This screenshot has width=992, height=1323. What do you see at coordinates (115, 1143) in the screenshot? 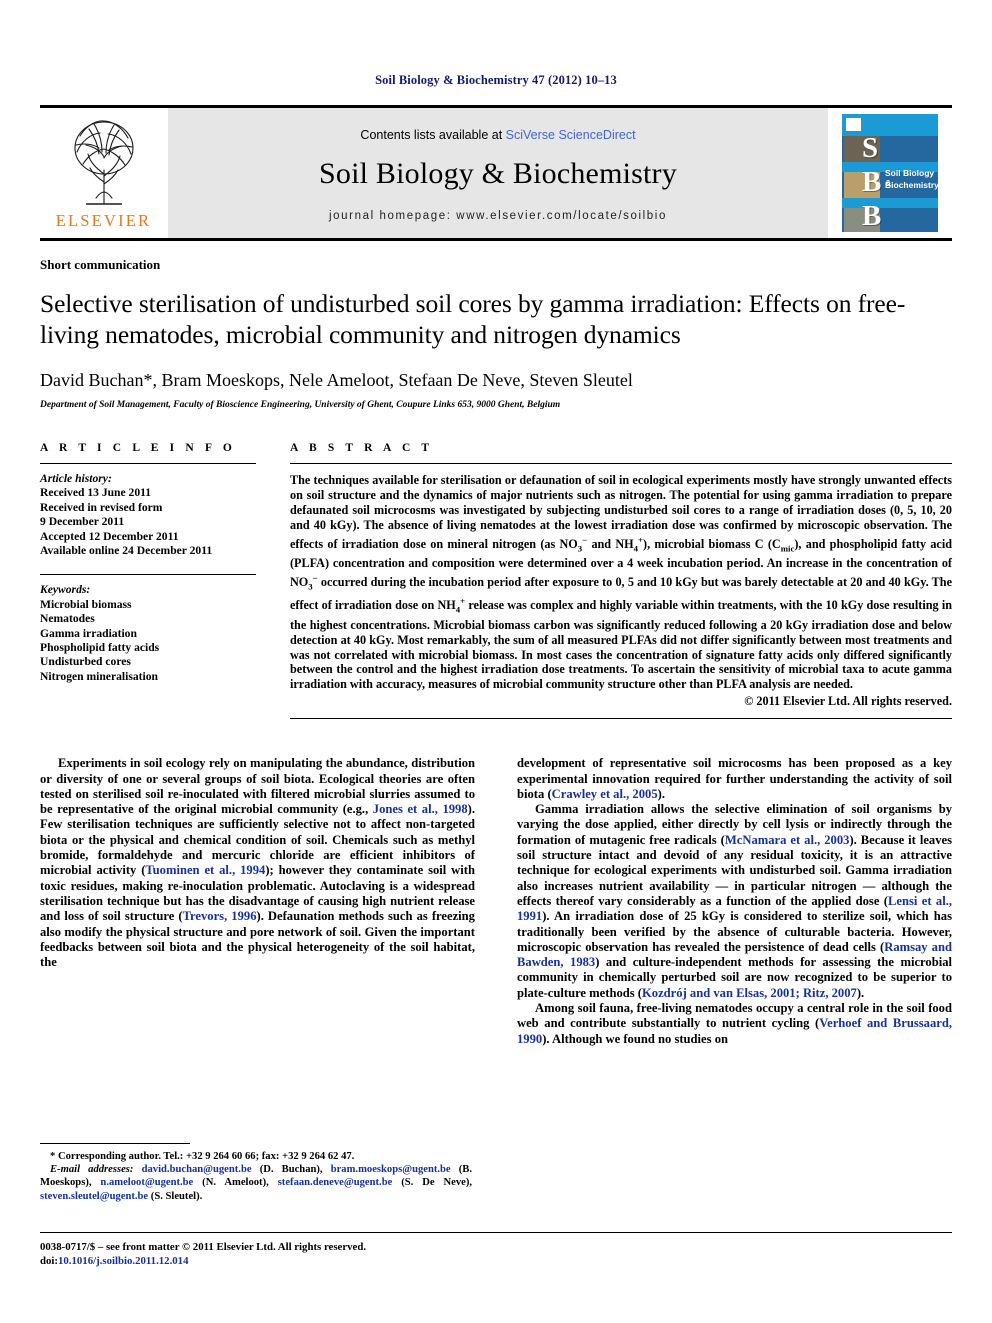
I see `footnote-divider` at bounding box center [115, 1143].